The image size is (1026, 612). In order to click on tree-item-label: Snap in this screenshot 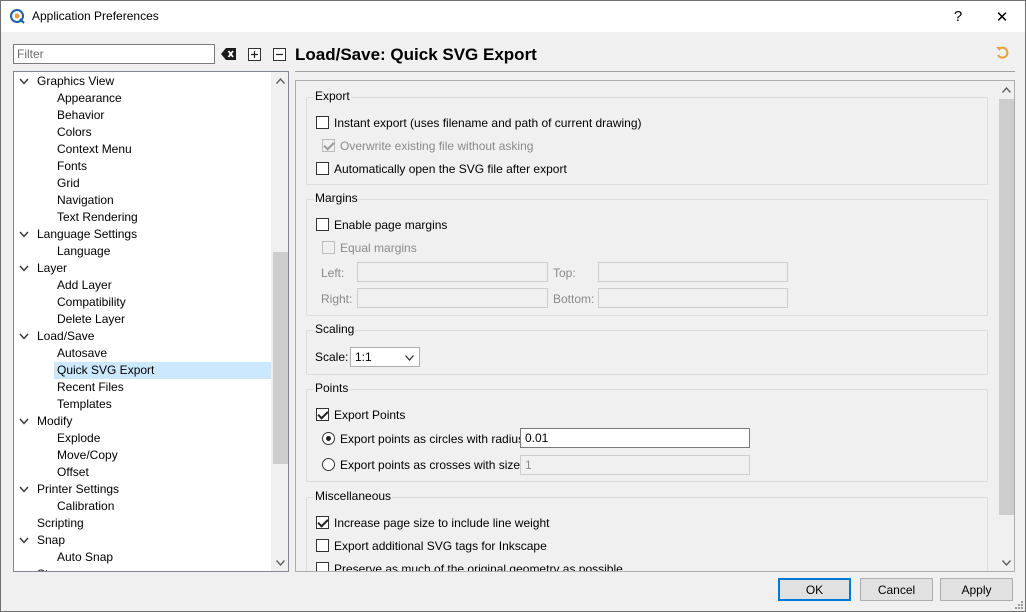, I will do `click(51, 540)`.